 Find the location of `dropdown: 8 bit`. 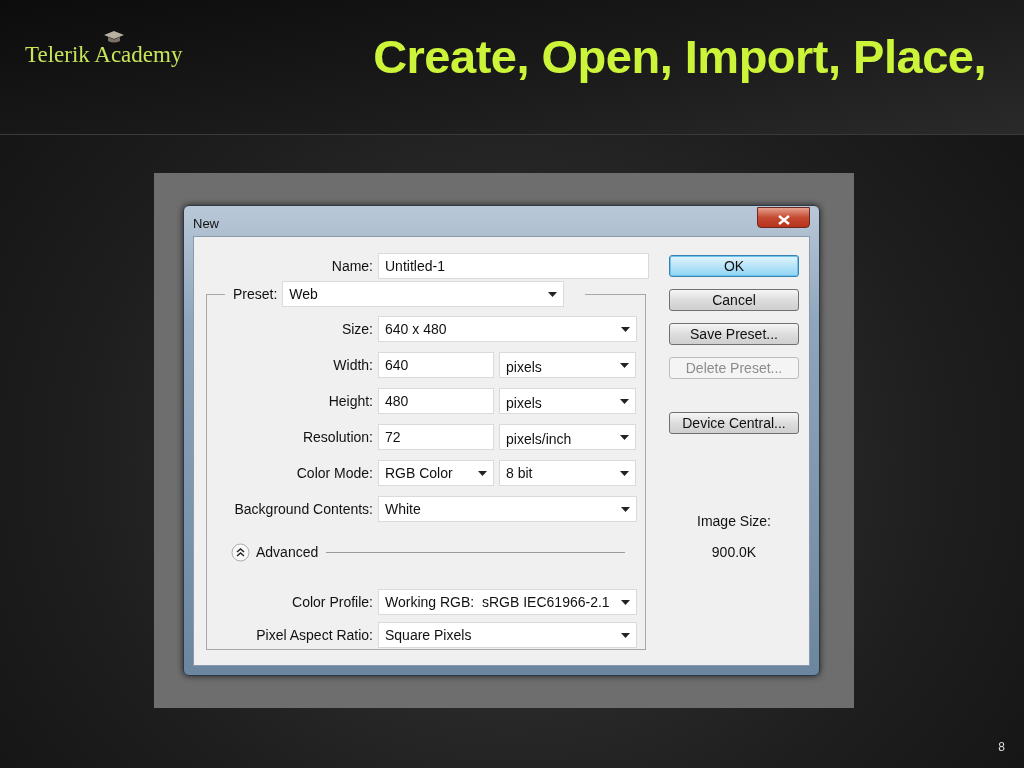

dropdown: 8 bit is located at coordinates (567, 473).